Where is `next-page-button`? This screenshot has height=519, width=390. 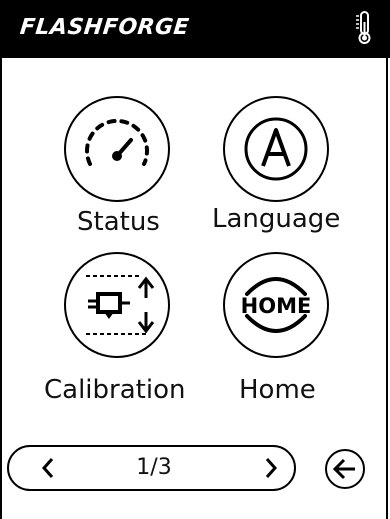
next-page-button is located at coordinates (271, 468).